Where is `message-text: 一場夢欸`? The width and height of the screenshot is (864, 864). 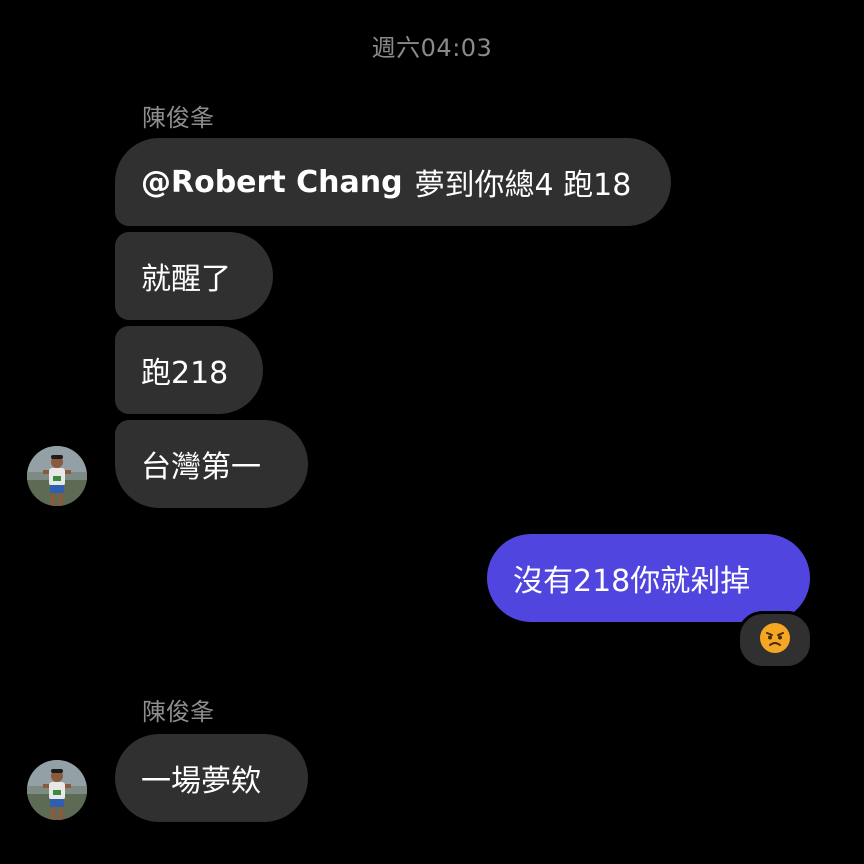 message-text: 一場夢欸 is located at coordinates (201, 781).